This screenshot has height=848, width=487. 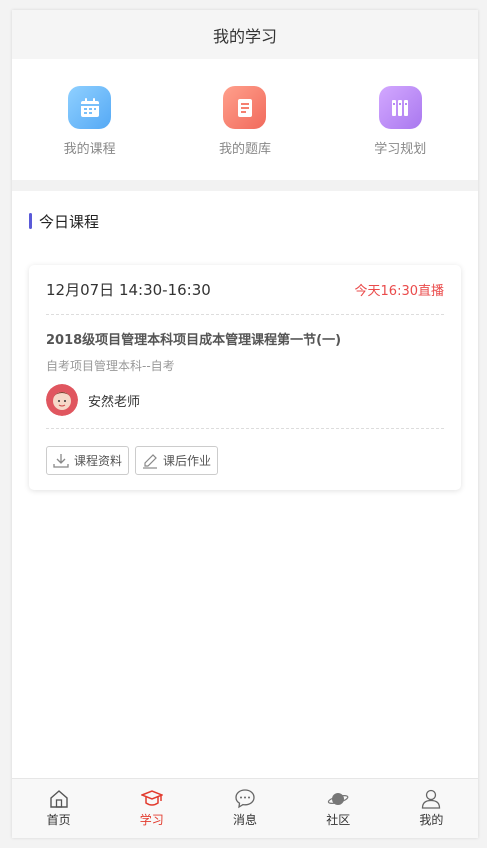 I want to click on quick-link-study-plan: 学习规划, so click(x=400, y=121).